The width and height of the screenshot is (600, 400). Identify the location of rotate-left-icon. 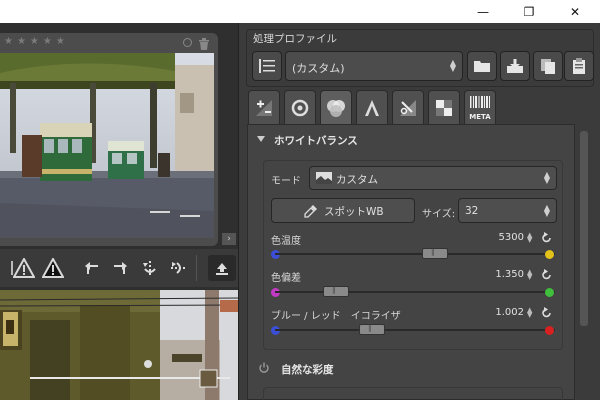
(92, 268).